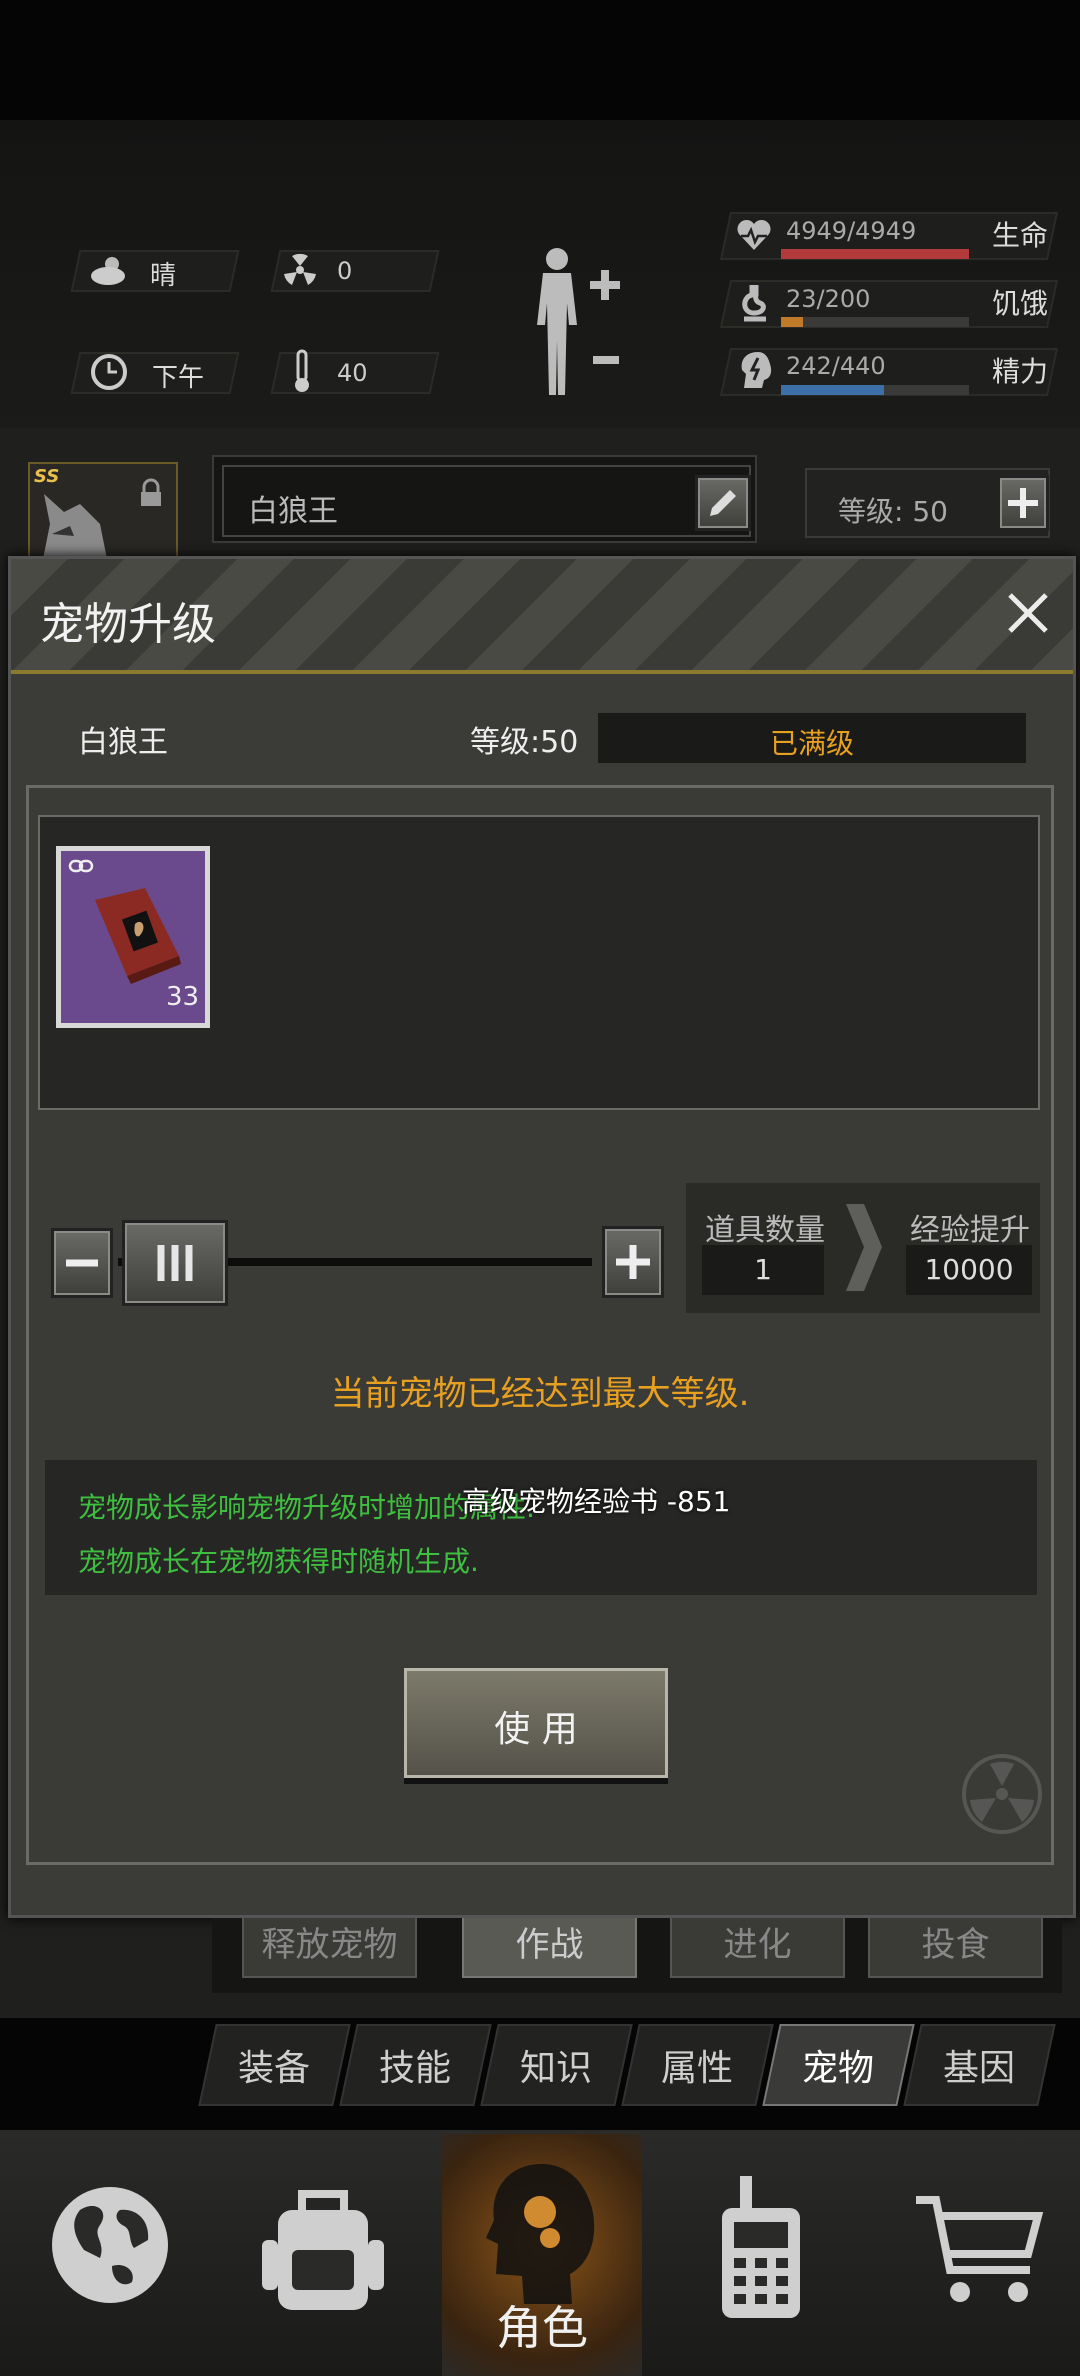  What do you see at coordinates (765, 1230) in the screenshot?
I see `quantity-label: 道具数量` at bounding box center [765, 1230].